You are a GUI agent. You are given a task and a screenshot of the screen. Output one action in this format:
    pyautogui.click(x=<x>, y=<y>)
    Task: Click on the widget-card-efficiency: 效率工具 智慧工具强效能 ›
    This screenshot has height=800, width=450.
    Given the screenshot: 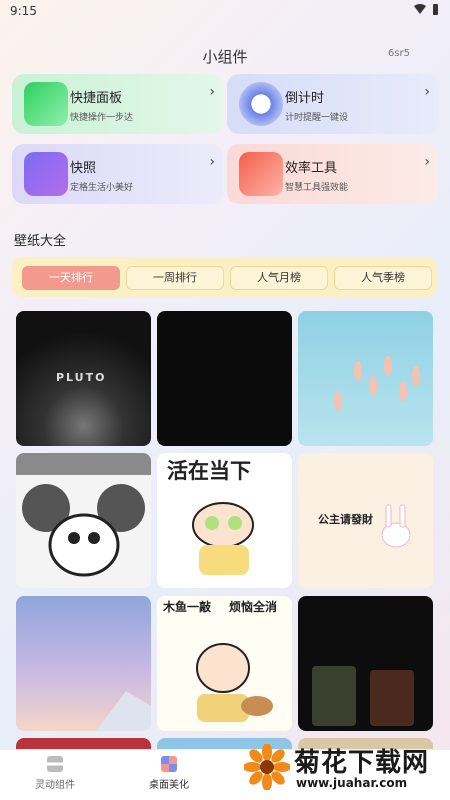 What is the action you would take?
    pyautogui.click(x=332, y=174)
    